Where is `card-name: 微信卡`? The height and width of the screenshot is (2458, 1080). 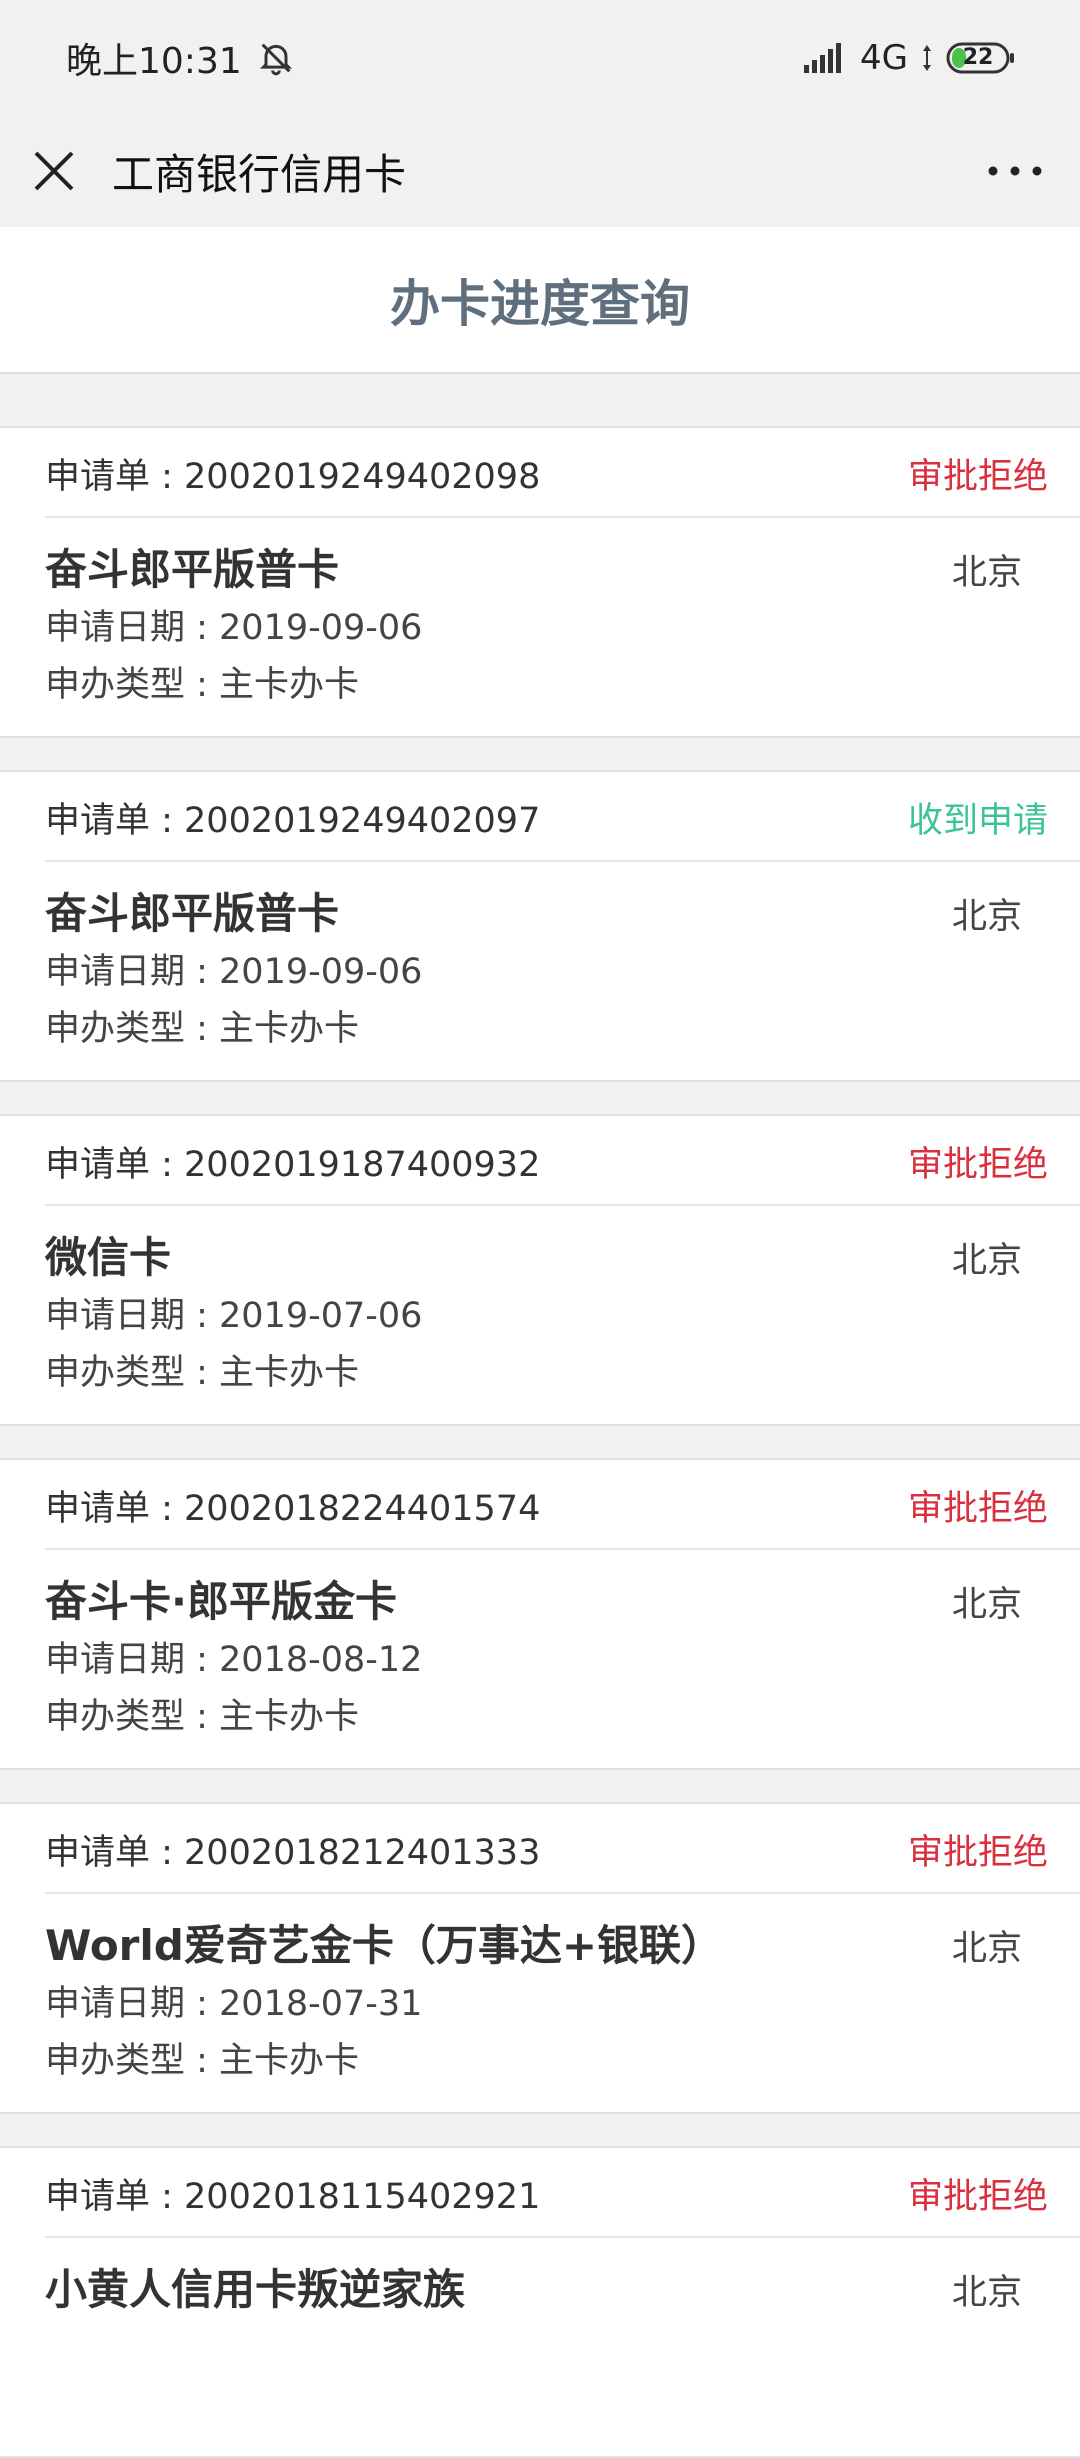
card-name: 微信卡 is located at coordinates (108, 1257).